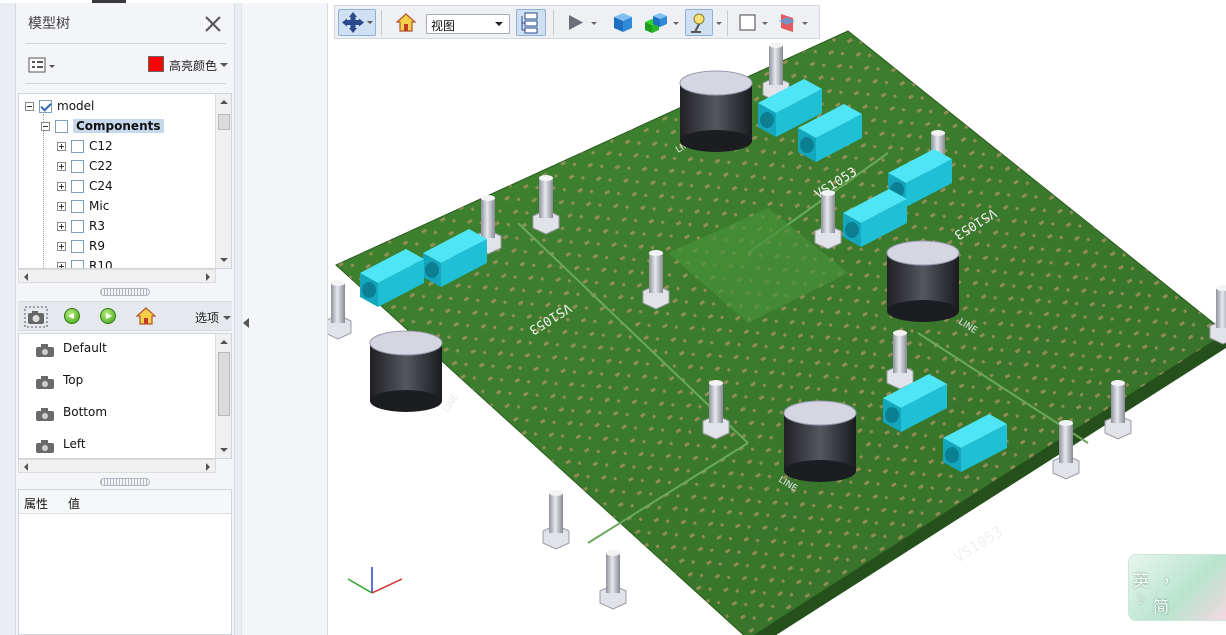 The height and width of the screenshot is (635, 1226). Describe the element at coordinates (1141, 579) in the screenshot. I see `ime-language: 英` at that location.